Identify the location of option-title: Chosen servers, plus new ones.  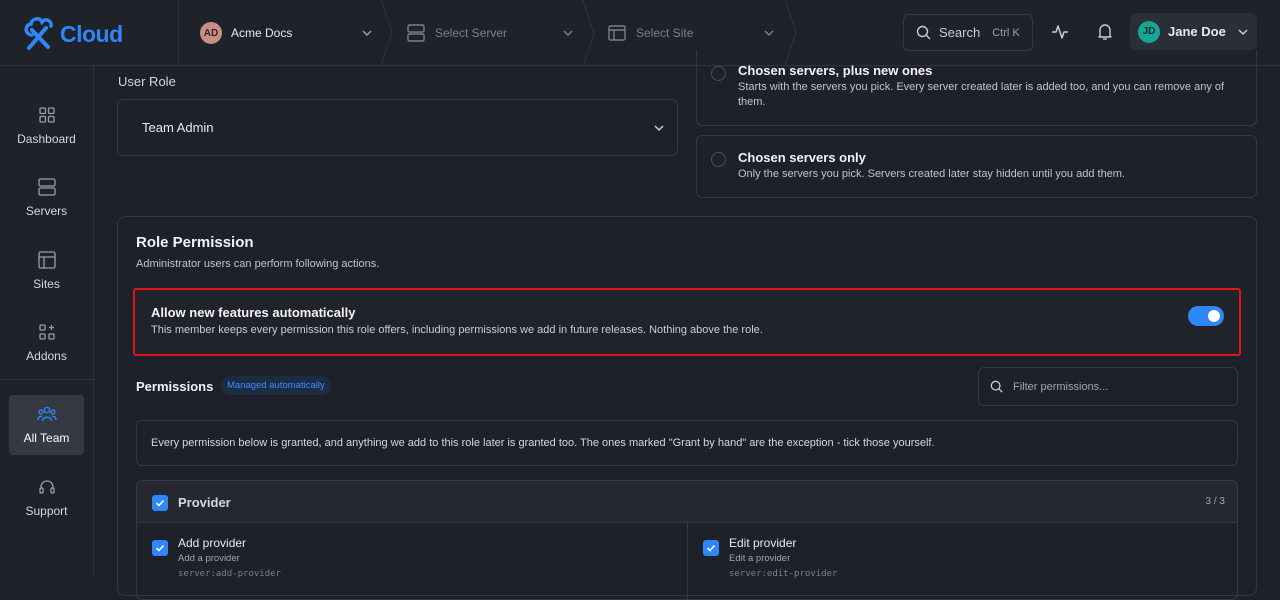
(835, 70).